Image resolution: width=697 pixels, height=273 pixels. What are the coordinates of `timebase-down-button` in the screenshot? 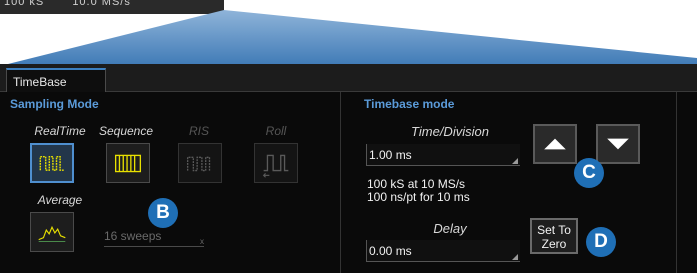 It's located at (618, 144).